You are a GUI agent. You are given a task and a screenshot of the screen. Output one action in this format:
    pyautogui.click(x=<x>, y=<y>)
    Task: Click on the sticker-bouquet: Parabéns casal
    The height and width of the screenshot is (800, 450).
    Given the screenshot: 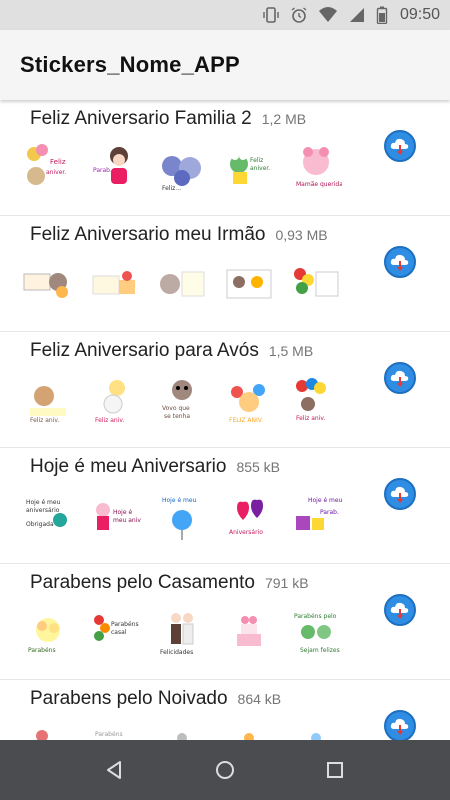 What is the action you would take?
    pyautogui.click(x=115, y=632)
    